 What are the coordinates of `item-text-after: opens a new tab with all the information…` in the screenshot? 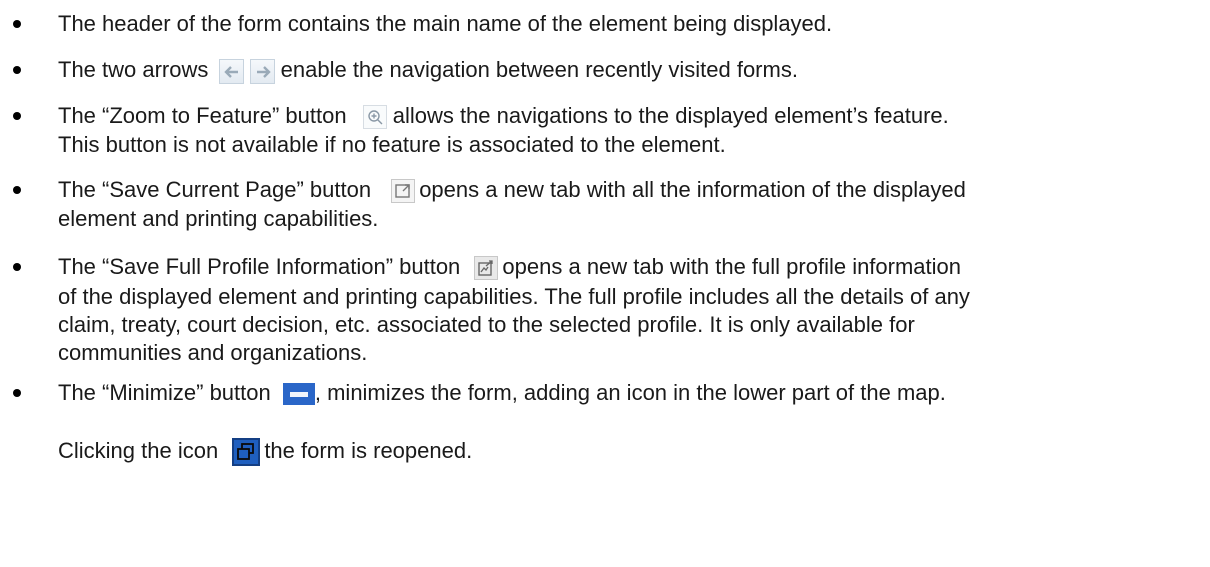 It's located at (692, 189).